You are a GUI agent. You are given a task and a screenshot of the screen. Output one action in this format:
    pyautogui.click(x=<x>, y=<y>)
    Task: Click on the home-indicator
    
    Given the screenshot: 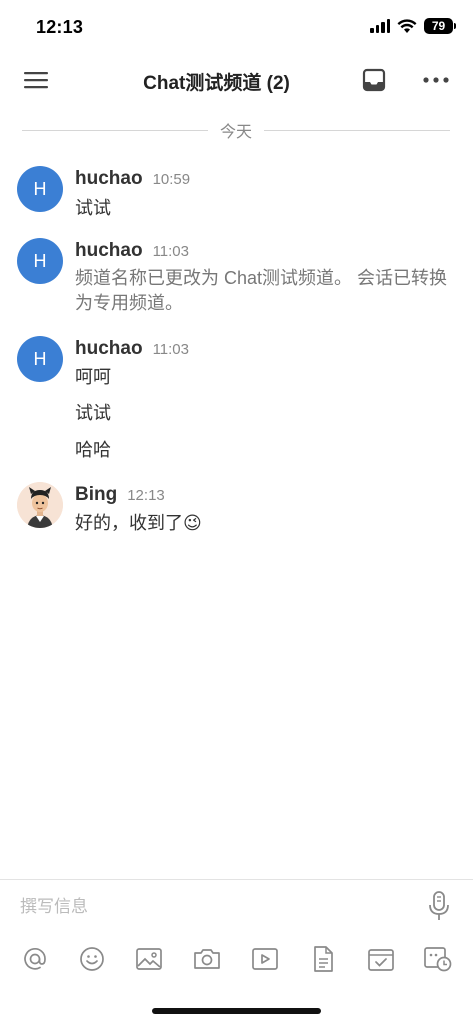 What is the action you would take?
    pyautogui.click(x=236, y=1011)
    